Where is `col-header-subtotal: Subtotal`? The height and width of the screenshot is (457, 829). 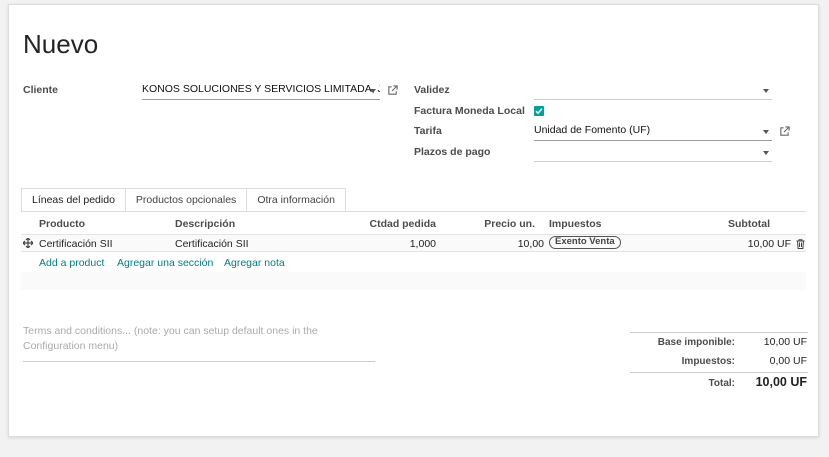
col-header-subtotal: Subtotal is located at coordinates (729, 224).